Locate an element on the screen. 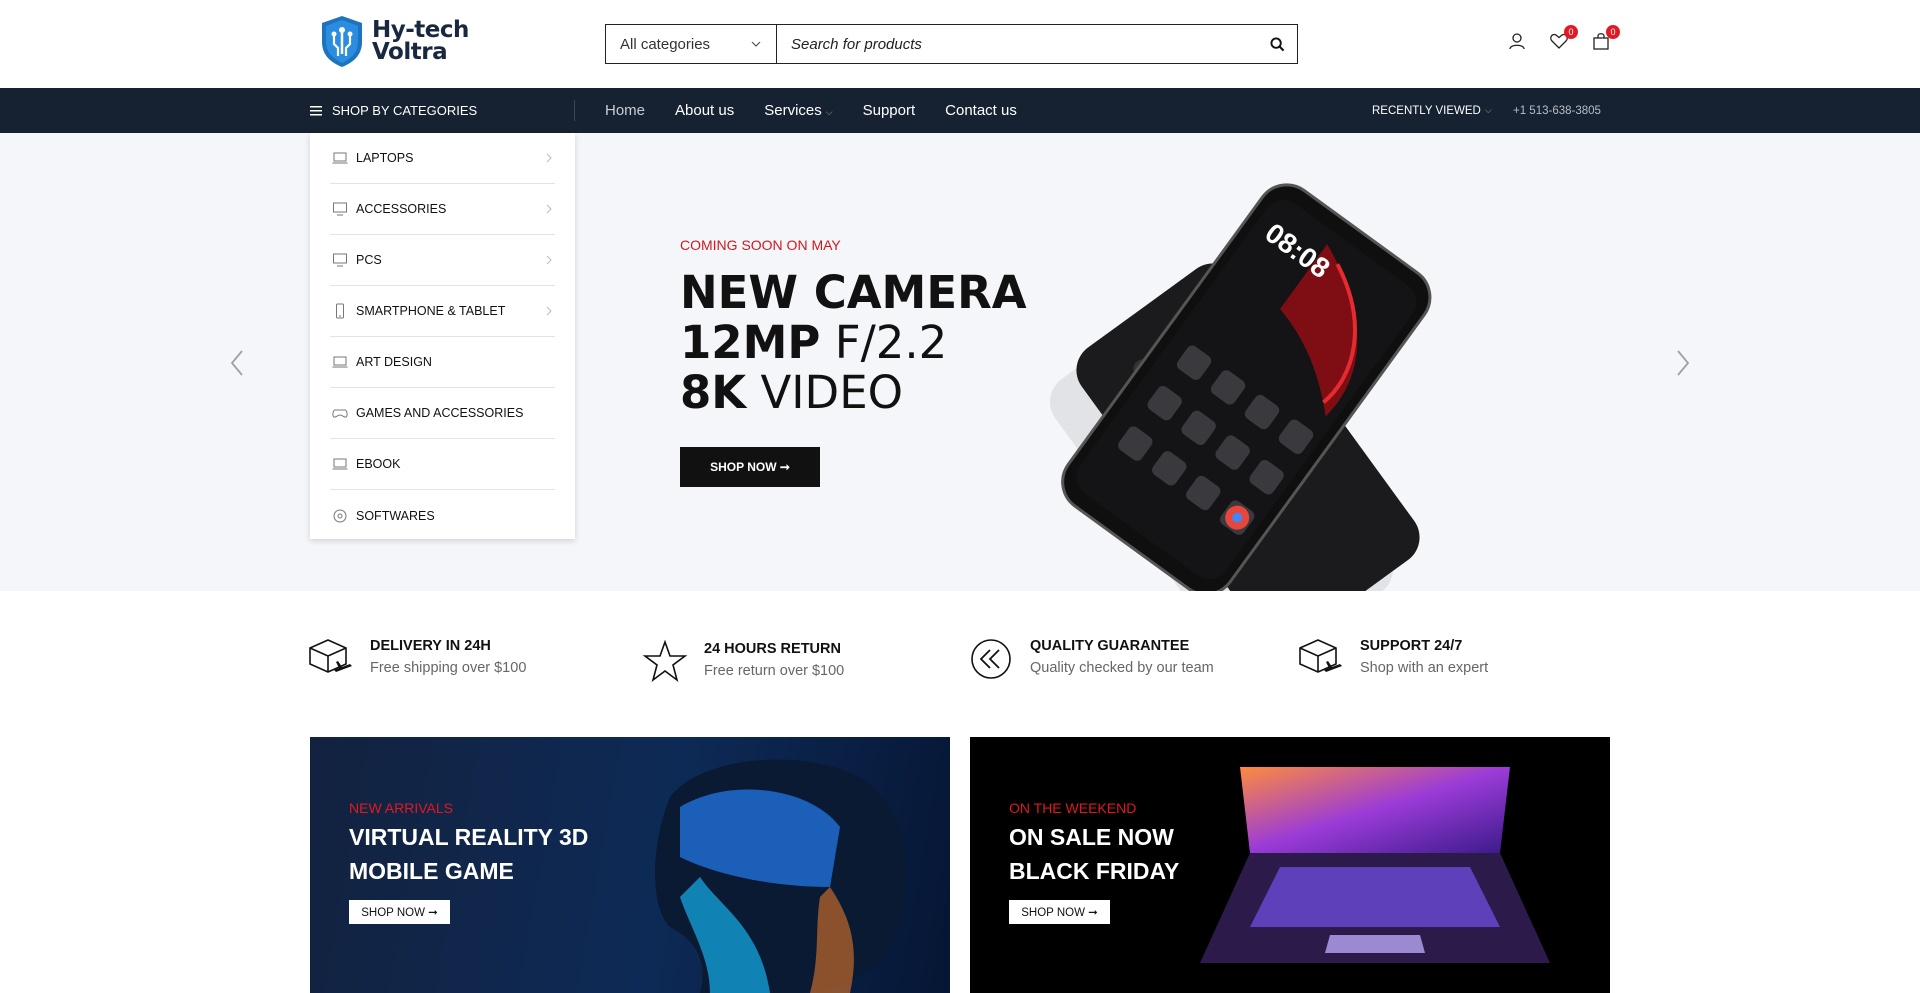 The width and height of the screenshot is (1920, 993). cart-count-badge: 0 is located at coordinates (1613, 32).